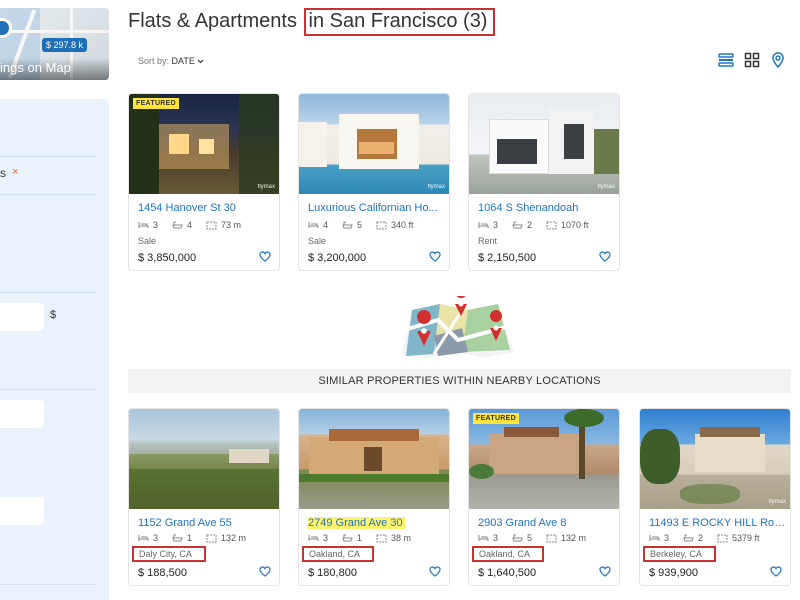 The width and height of the screenshot is (800, 600). Describe the element at coordinates (547, 208) in the screenshot. I see `listing-title: 1064 S Shenandoah` at that location.